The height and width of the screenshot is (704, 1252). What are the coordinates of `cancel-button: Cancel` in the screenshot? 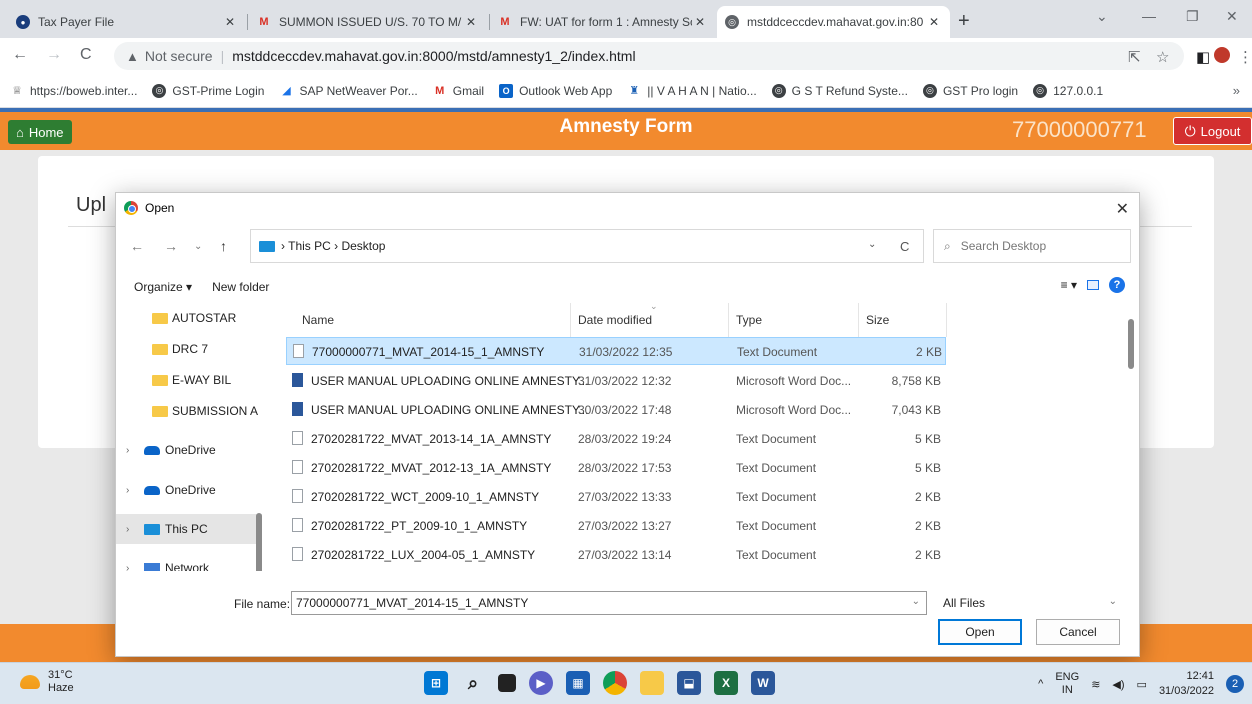 It's located at (1078, 632).